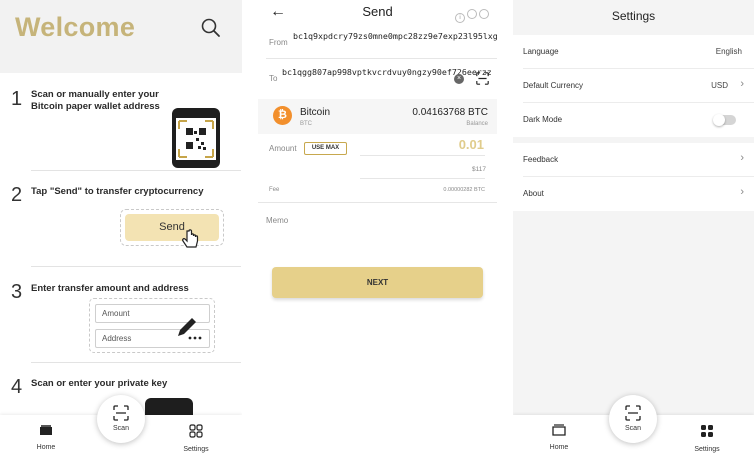 The width and height of the screenshot is (754, 465). I want to click on to-label: To, so click(273, 78).